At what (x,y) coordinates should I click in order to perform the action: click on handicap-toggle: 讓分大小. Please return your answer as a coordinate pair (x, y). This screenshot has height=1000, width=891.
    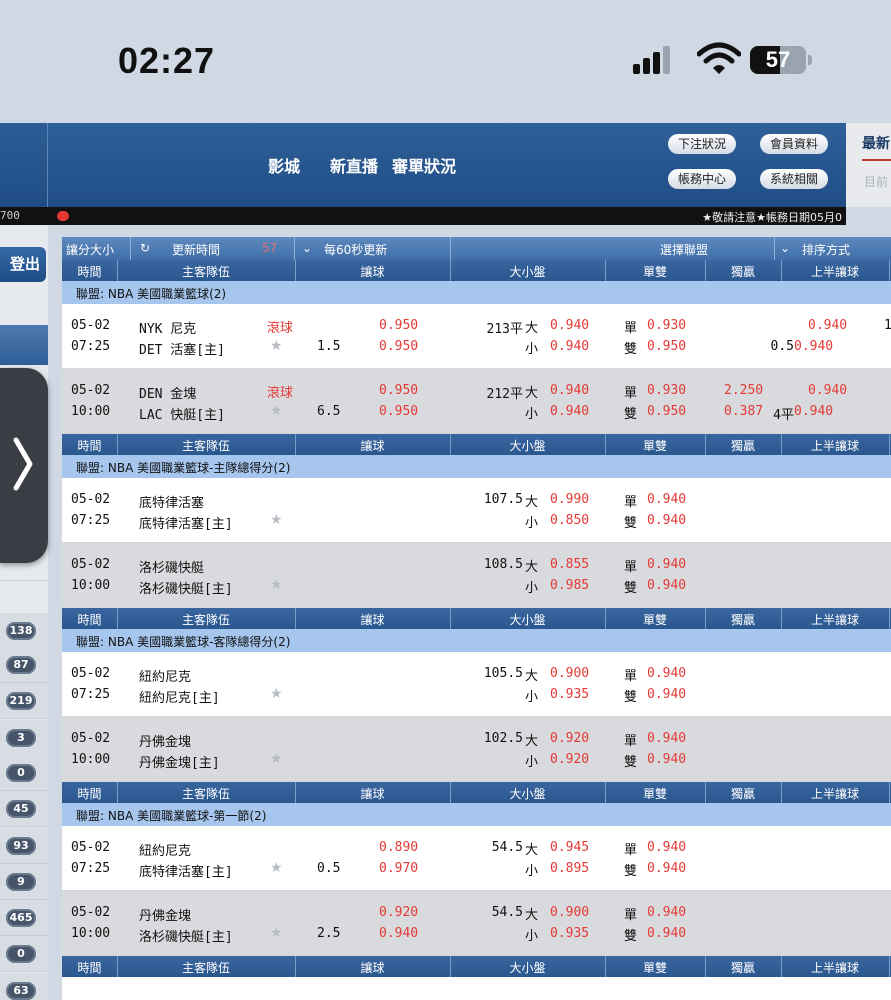
    Looking at the image, I should click on (90, 249).